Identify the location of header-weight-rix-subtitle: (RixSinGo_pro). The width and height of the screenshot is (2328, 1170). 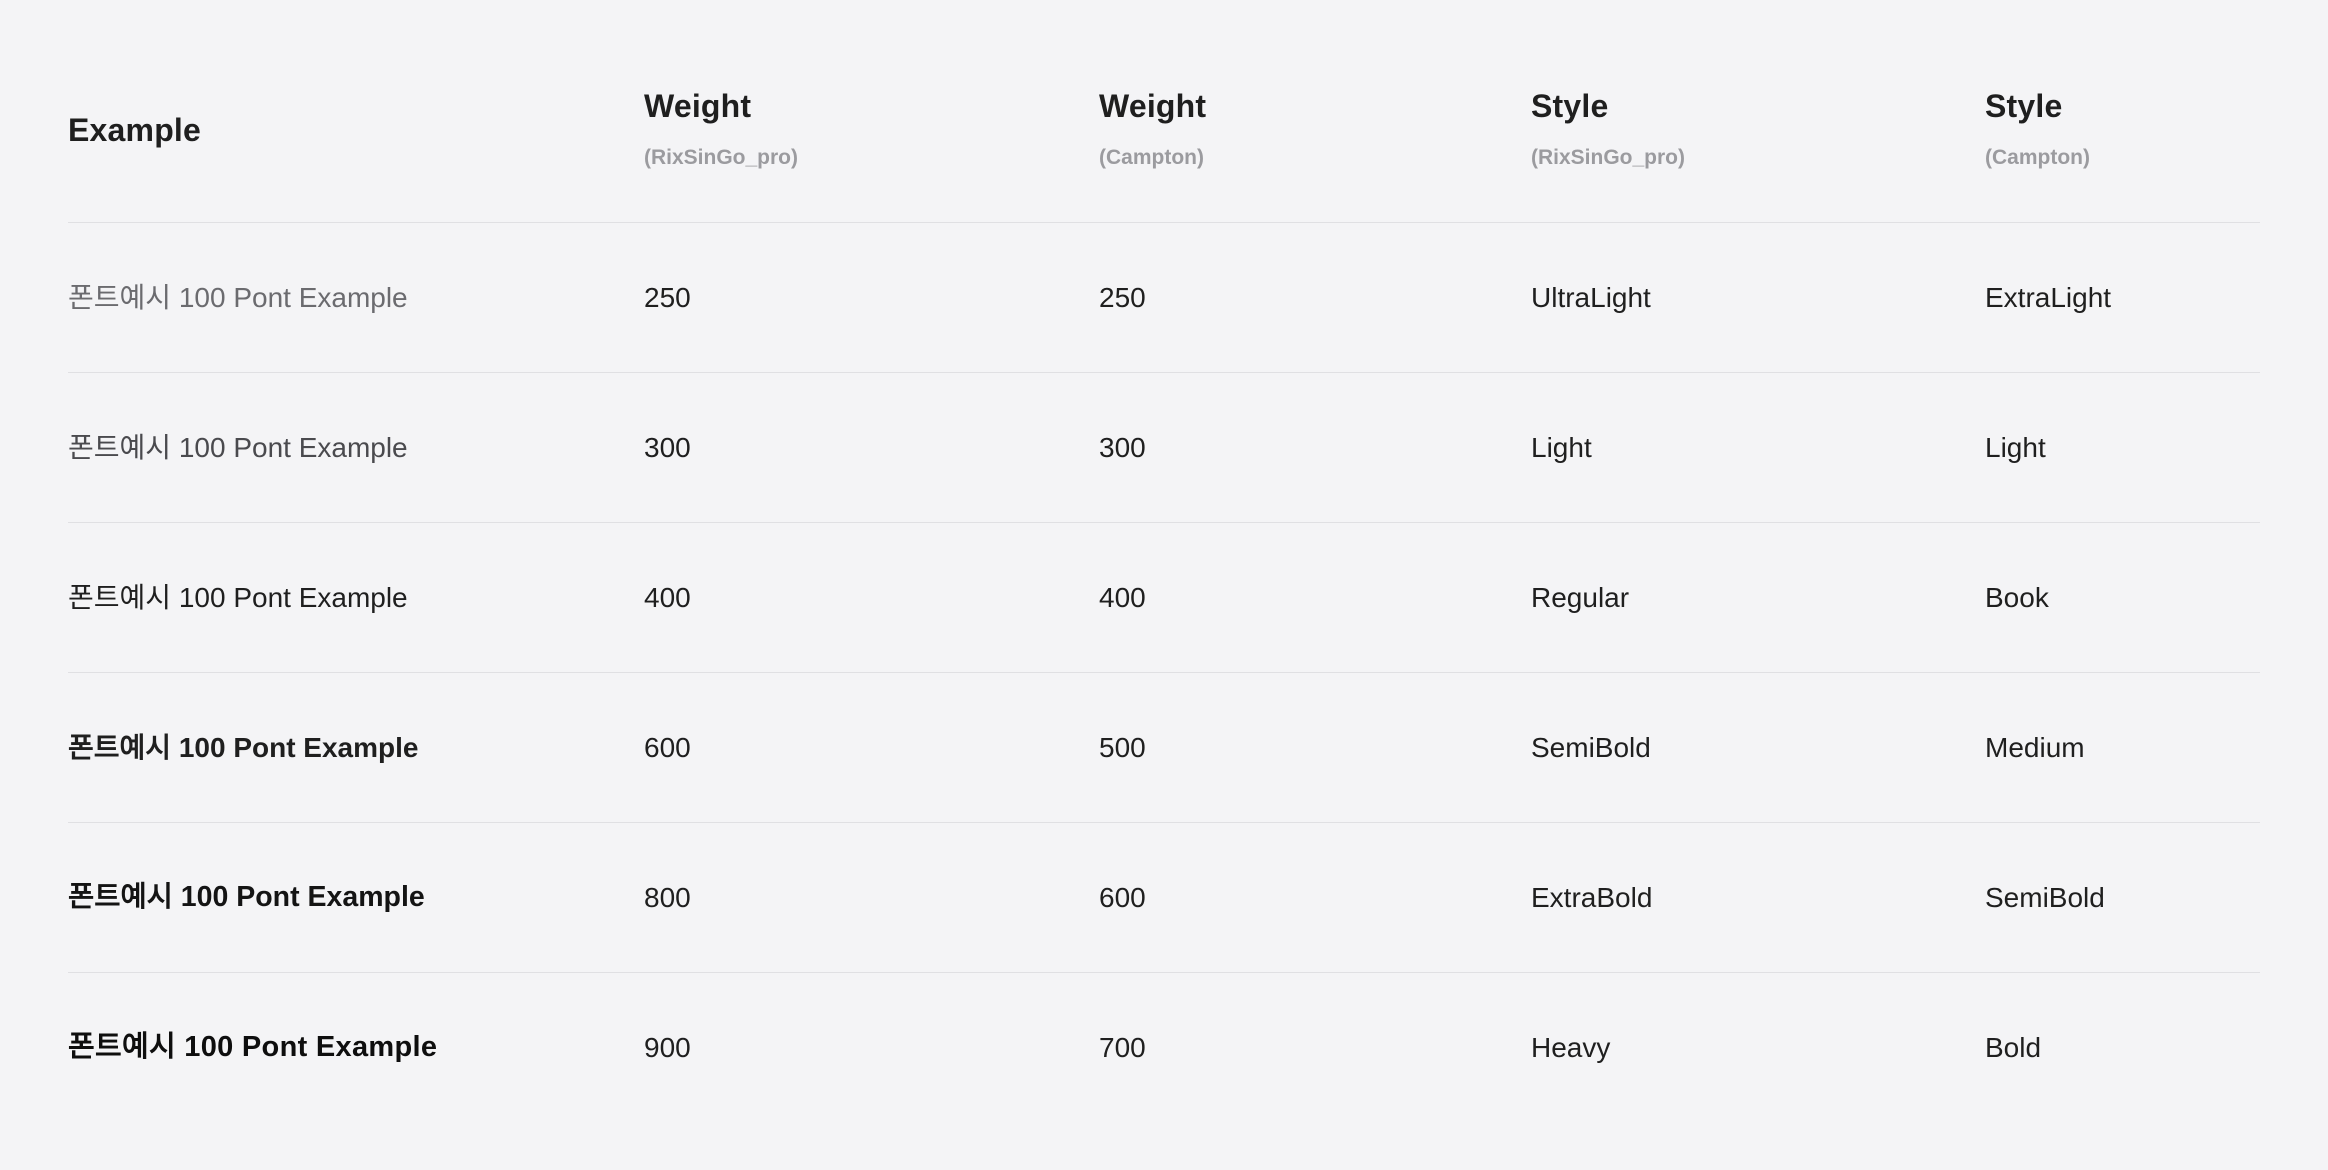
(721, 157).